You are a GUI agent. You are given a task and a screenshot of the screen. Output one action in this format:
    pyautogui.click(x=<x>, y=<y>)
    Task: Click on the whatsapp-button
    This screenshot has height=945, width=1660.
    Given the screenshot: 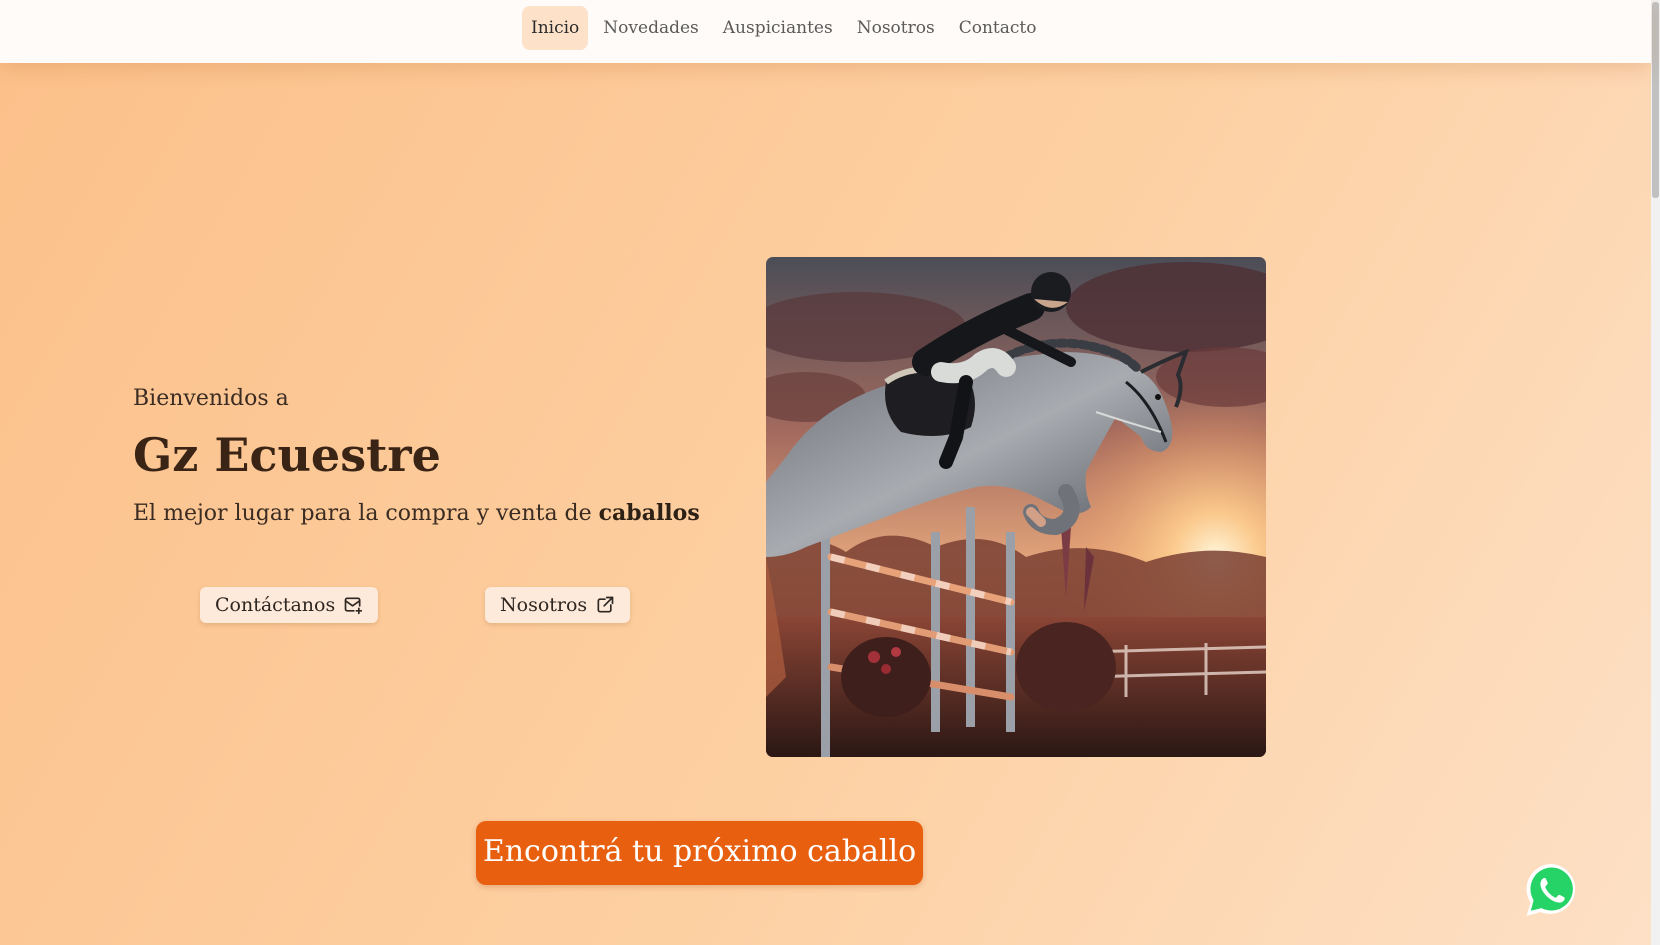 What is the action you would take?
    pyautogui.click(x=1552, y=890)
    